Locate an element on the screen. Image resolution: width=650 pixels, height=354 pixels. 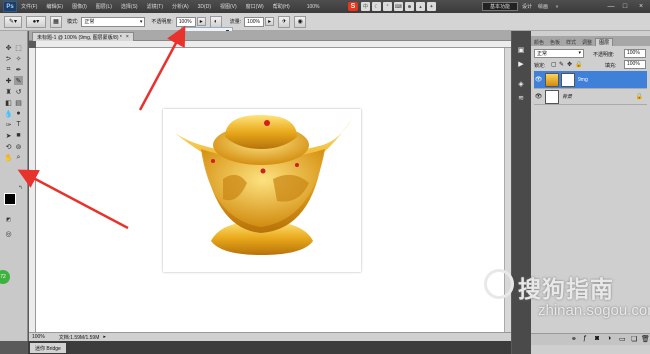
watermark-brand: 搜狗指南 is located at coordinates (566, 289).